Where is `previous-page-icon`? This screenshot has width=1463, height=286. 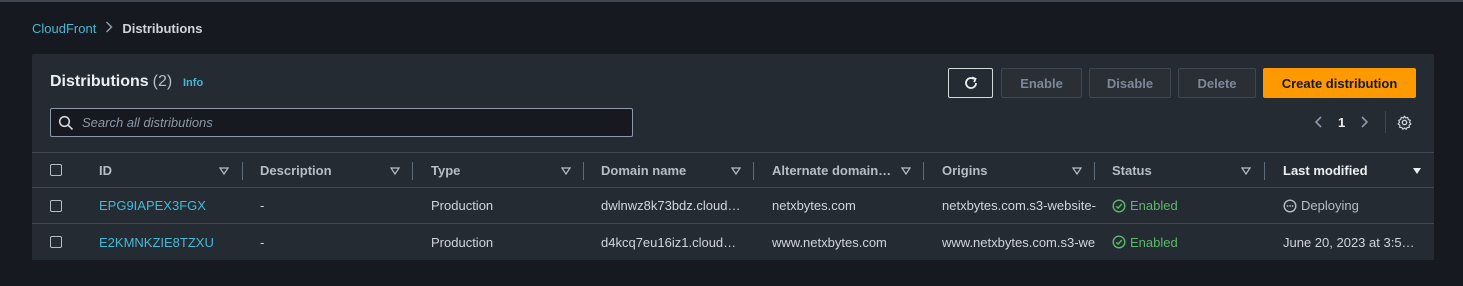
previous-page-icon is located at coordinates (1319, 122).